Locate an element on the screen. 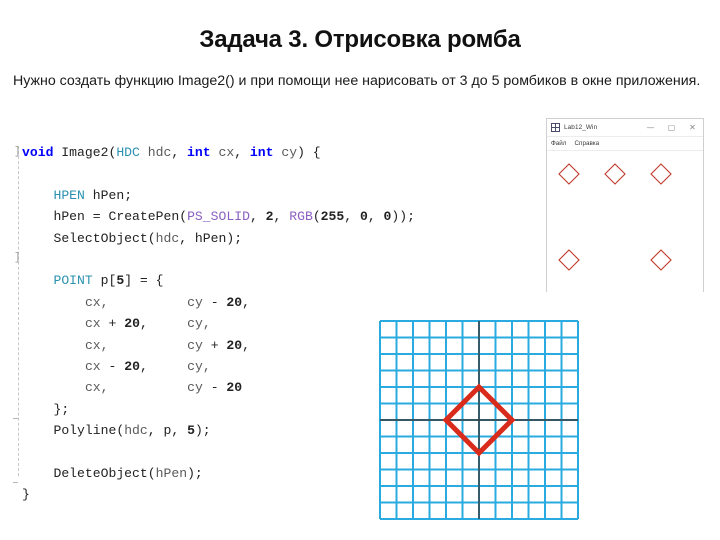 This screenshot has height=540, width=720. code-token: Polyline is located at coordinates (85, 431).